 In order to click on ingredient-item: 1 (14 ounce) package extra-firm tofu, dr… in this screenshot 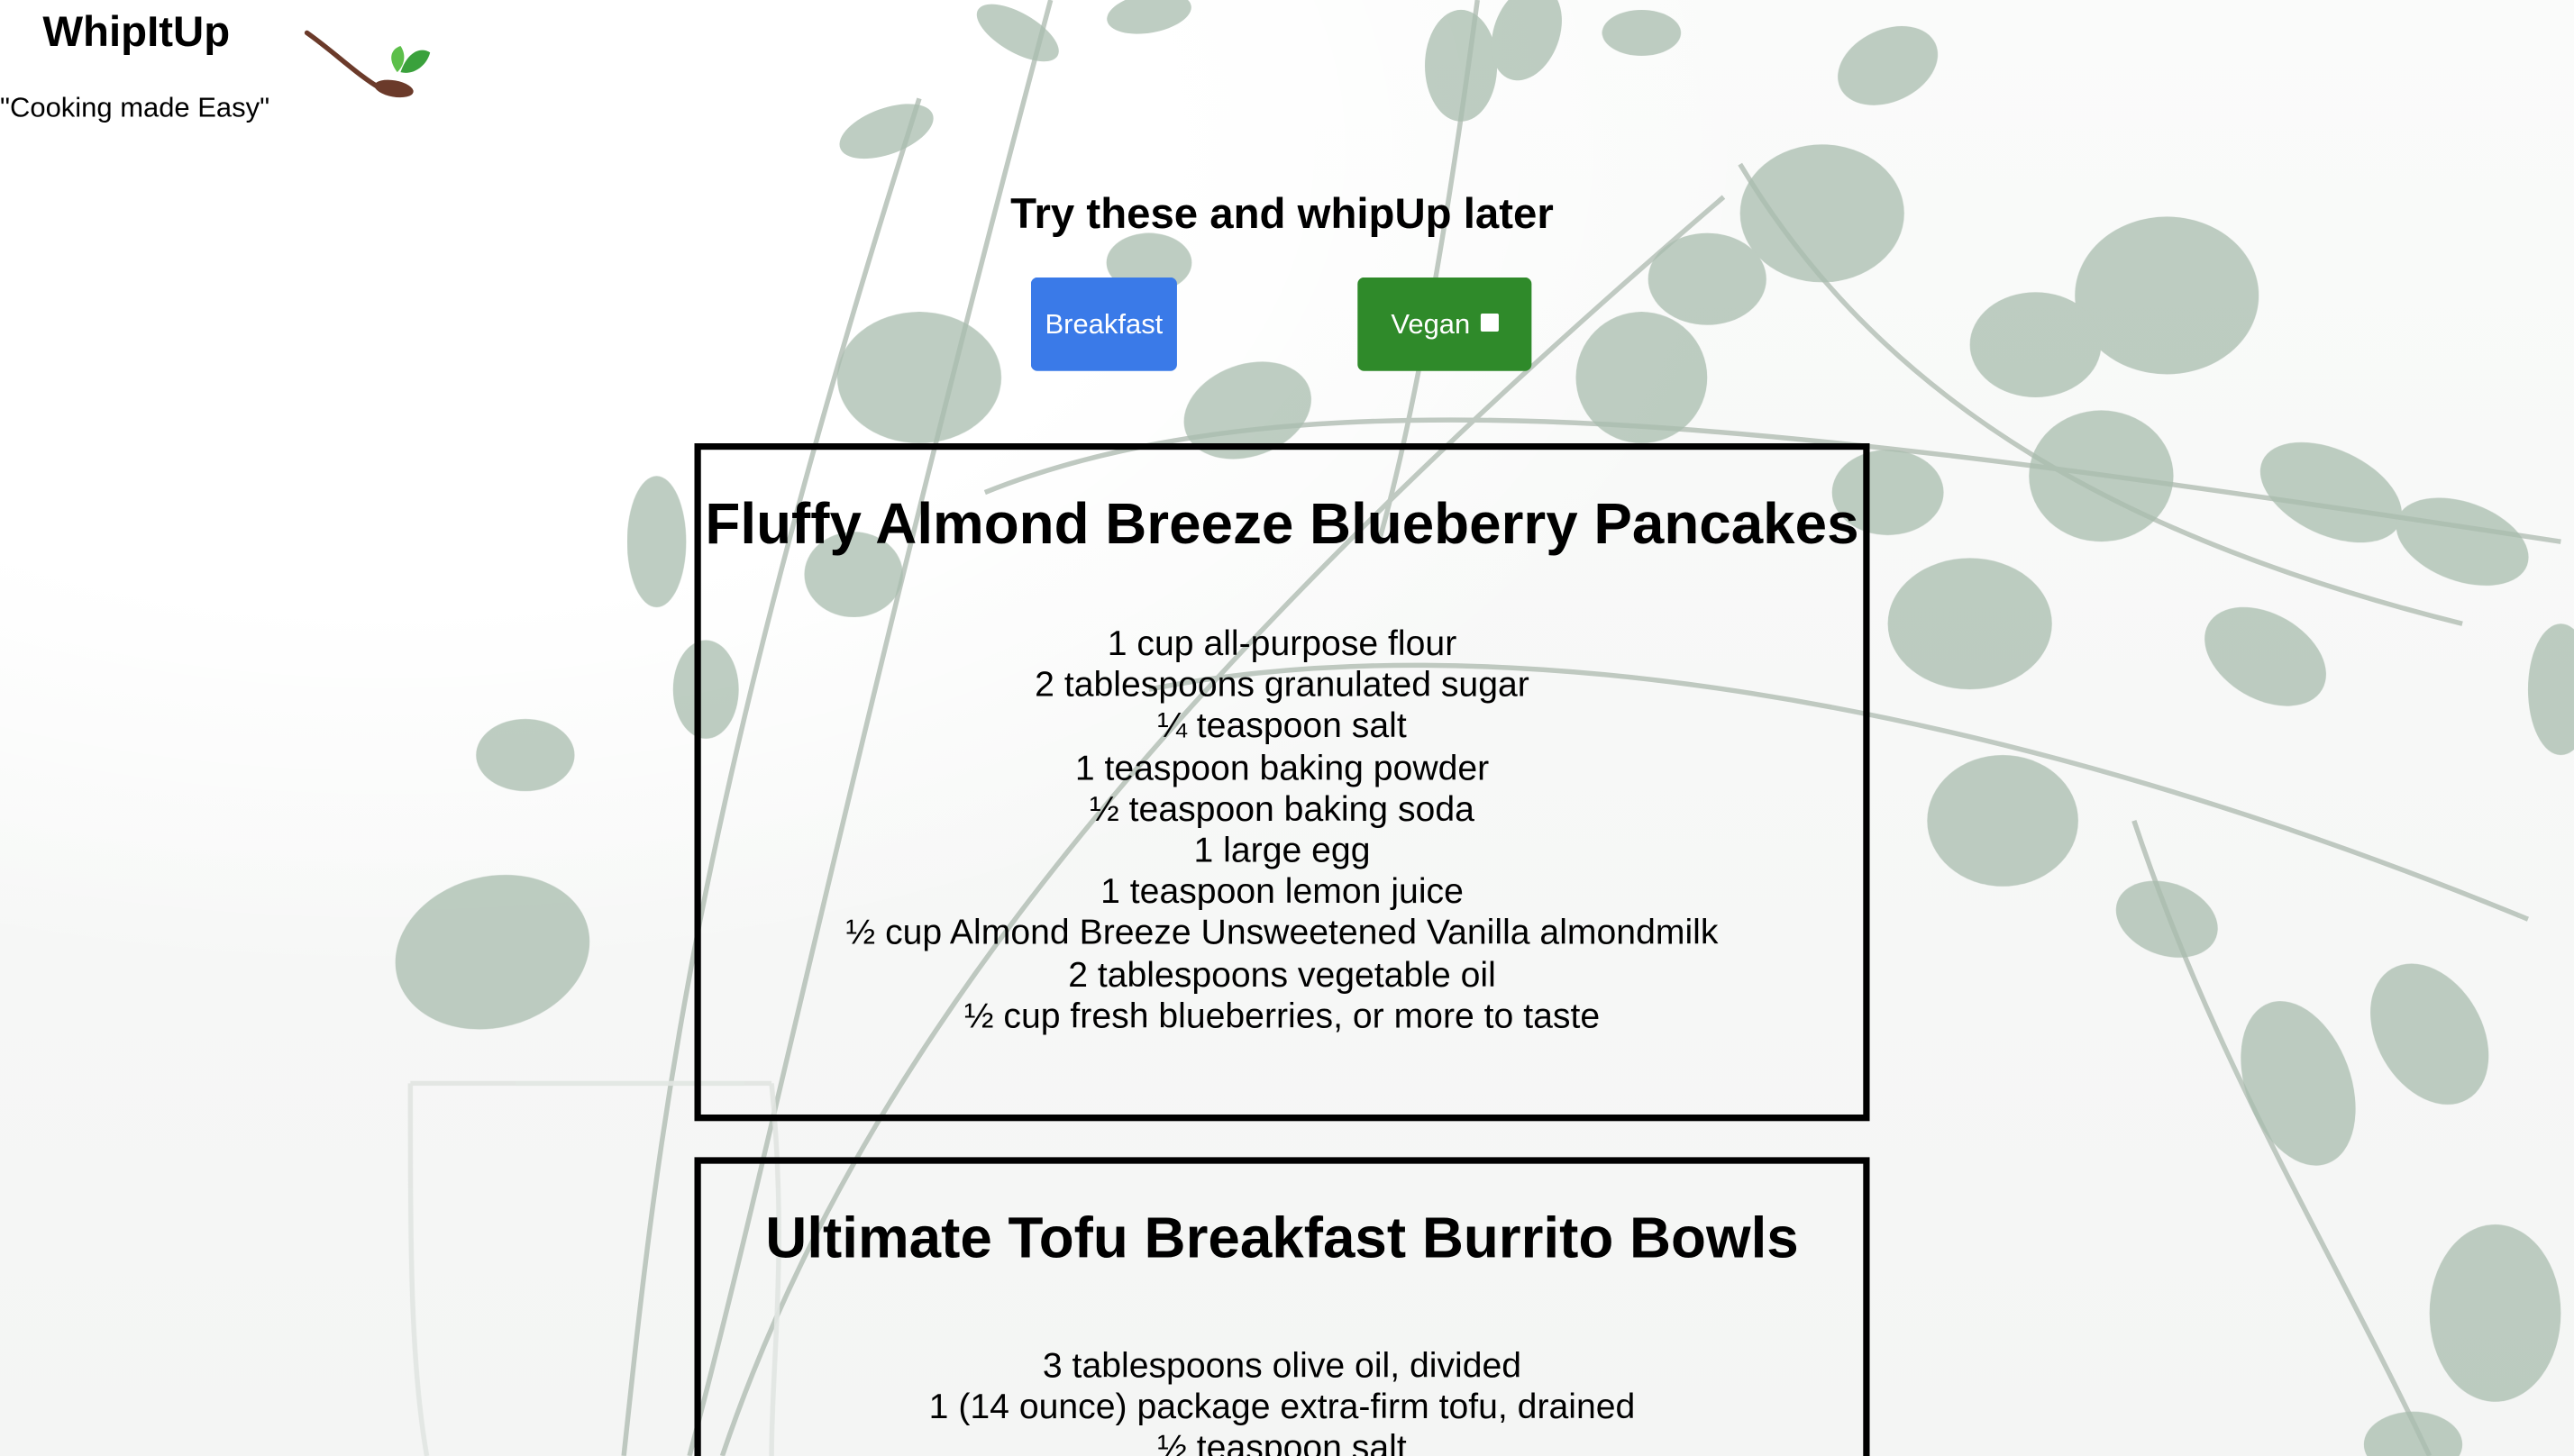, I will do `click(1282, 1407)`.